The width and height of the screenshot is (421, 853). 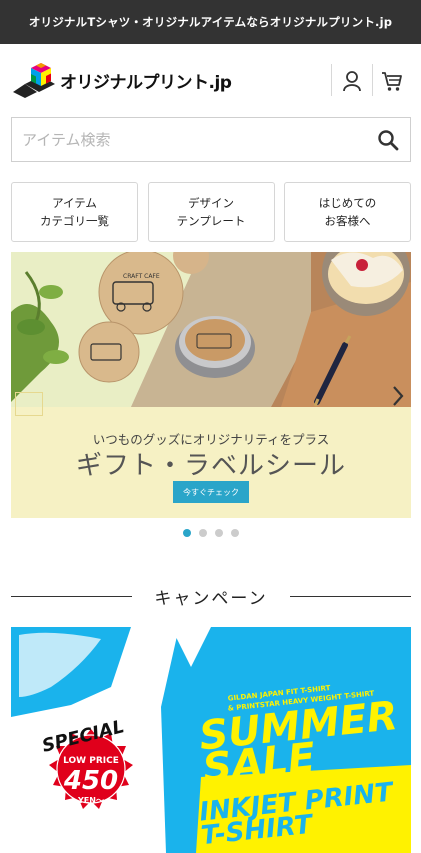 I want to click on first-time-guide-button: はじめての お客様へ, so click(x=347, y=212).